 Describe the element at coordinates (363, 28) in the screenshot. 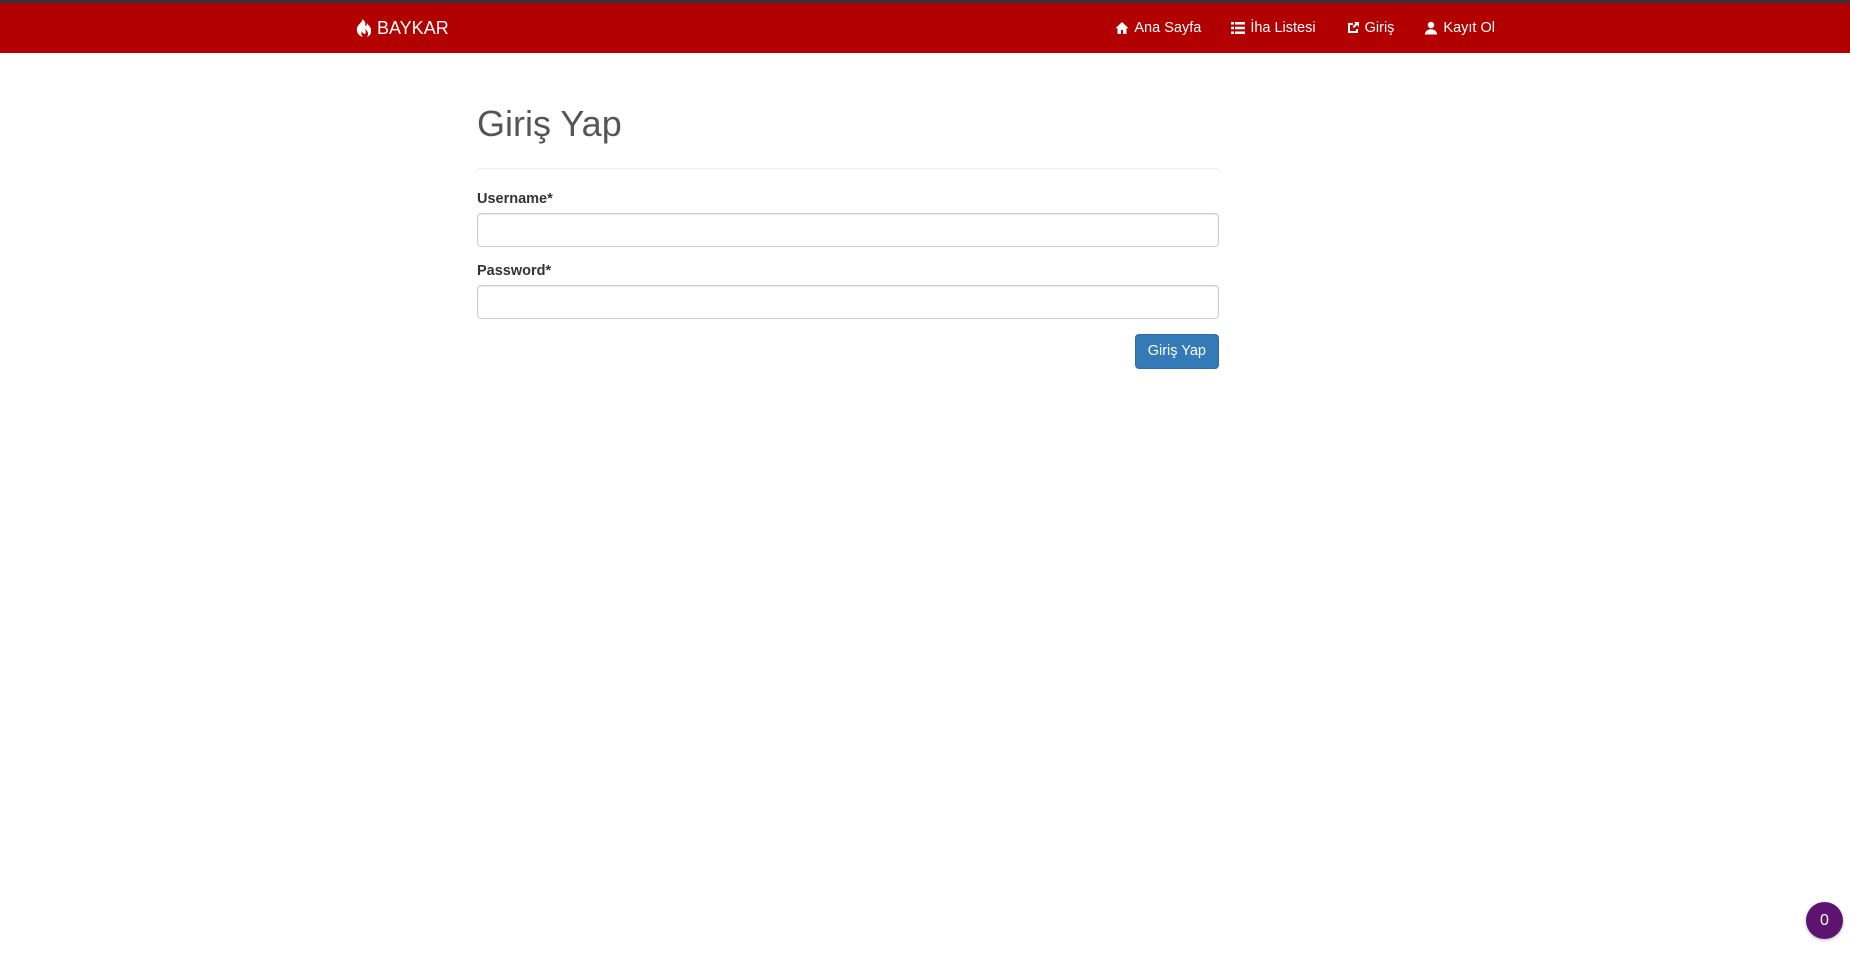

I see `fire-icon` at that location.